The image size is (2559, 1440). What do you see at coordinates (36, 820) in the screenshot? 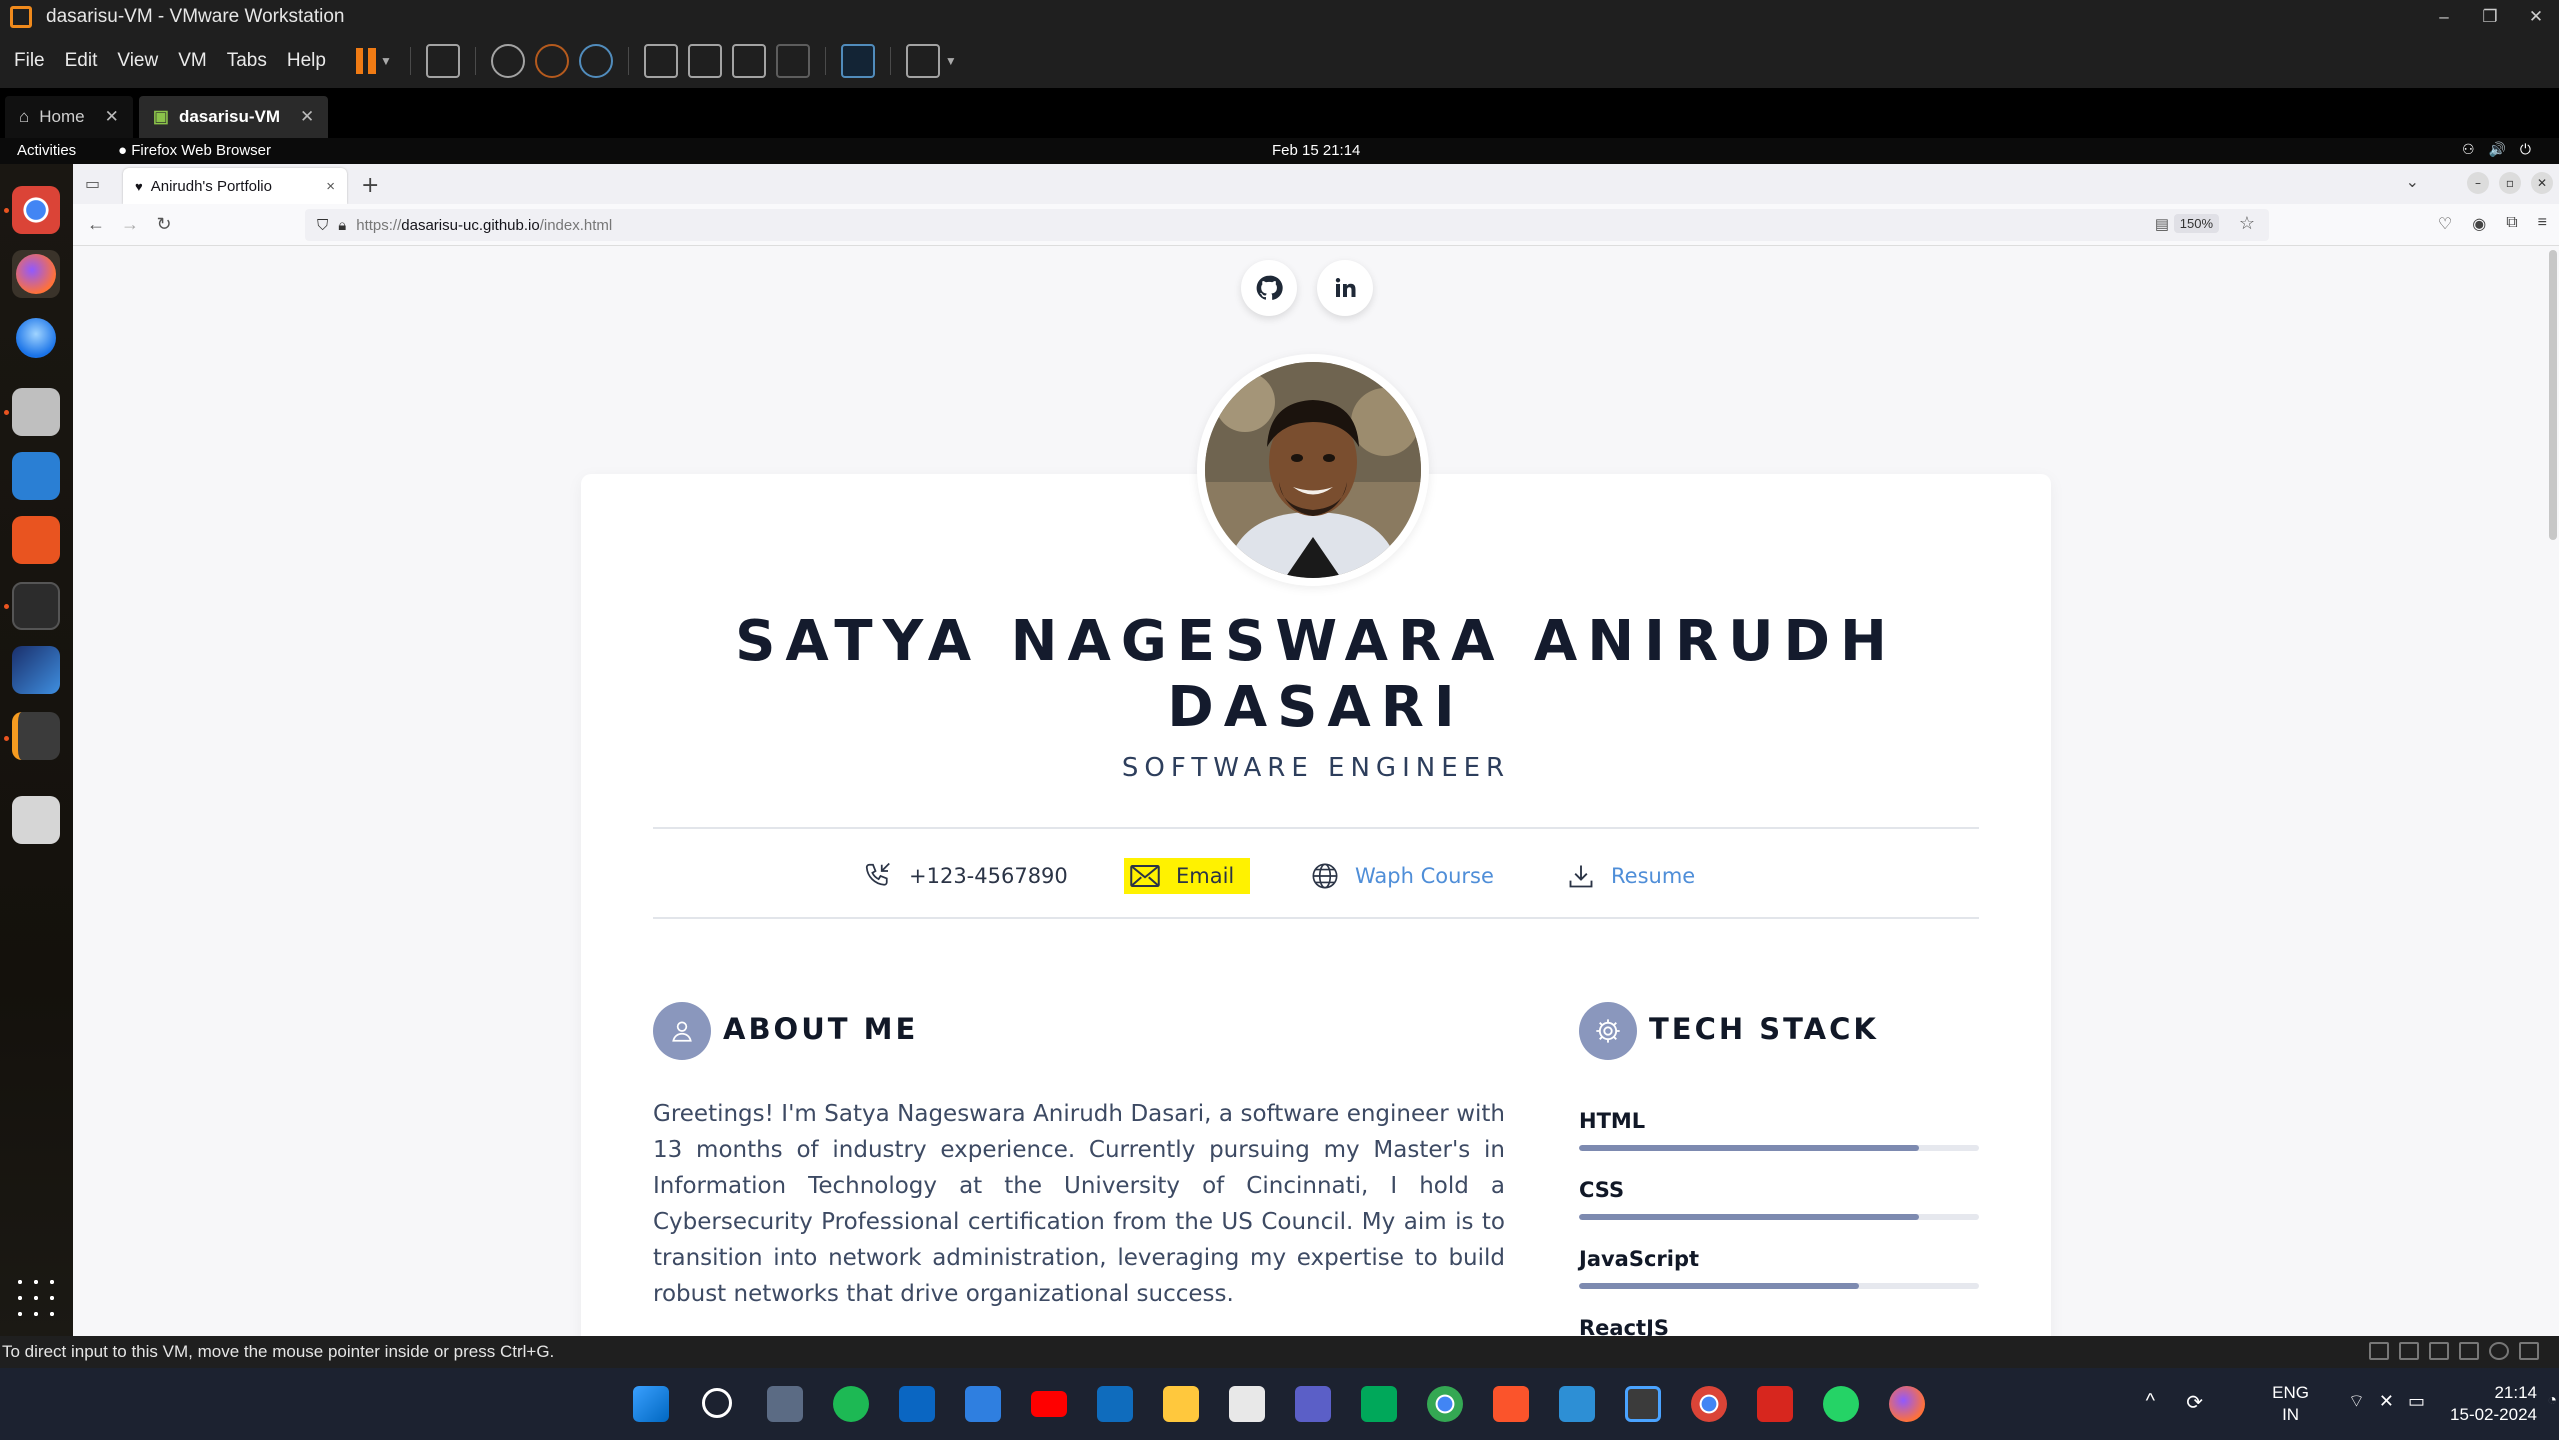
I see `trash-icon` at bounding box center [36, 820].